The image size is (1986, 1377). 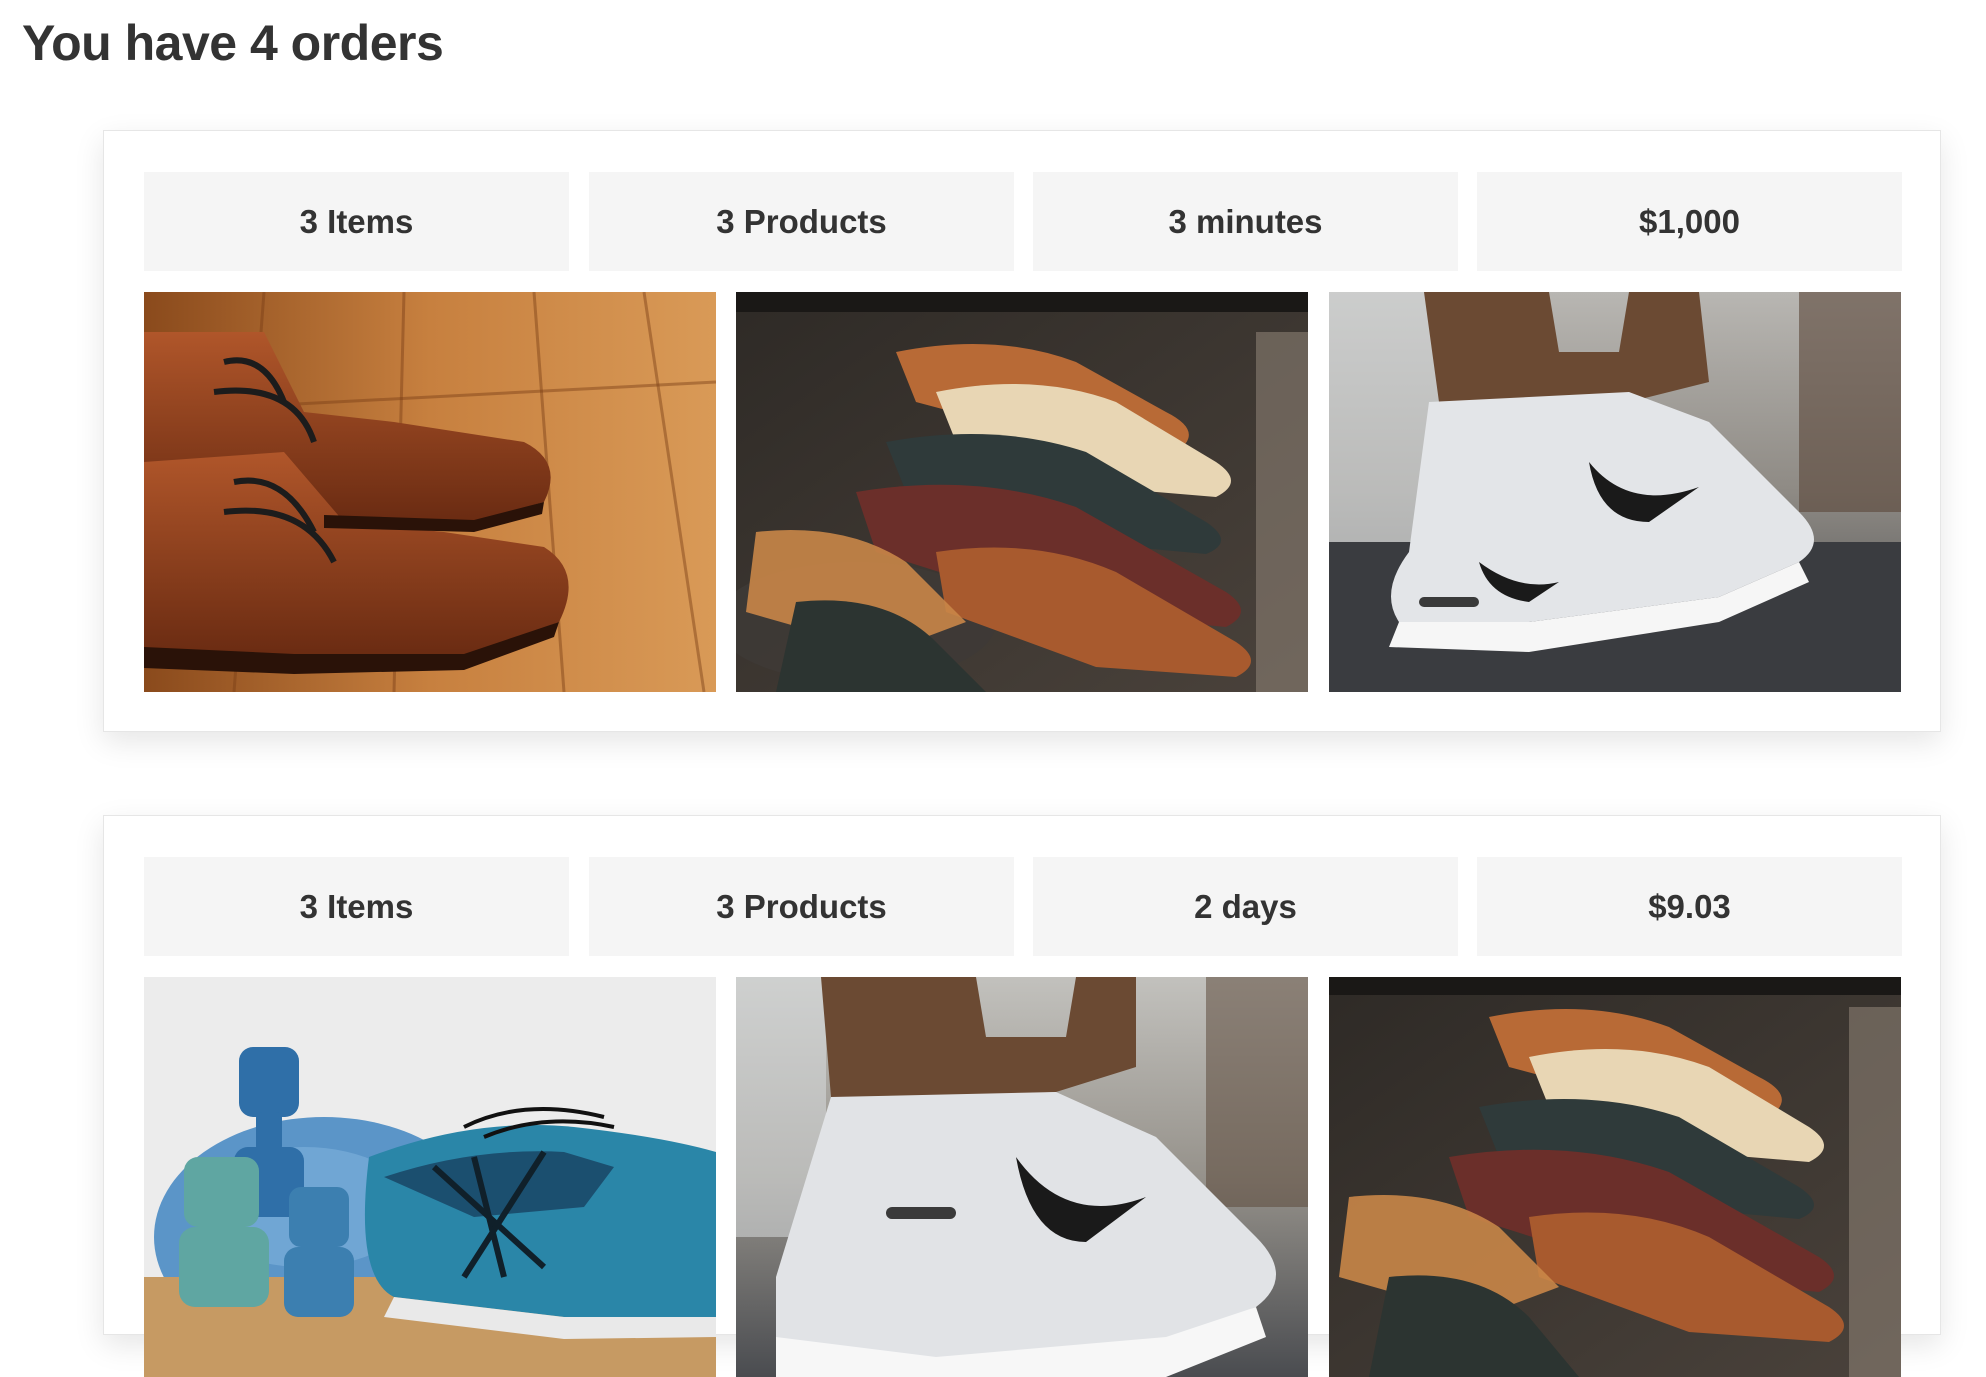 I want to click on order-time: 3 minutes, so click(x=1245, y=221).